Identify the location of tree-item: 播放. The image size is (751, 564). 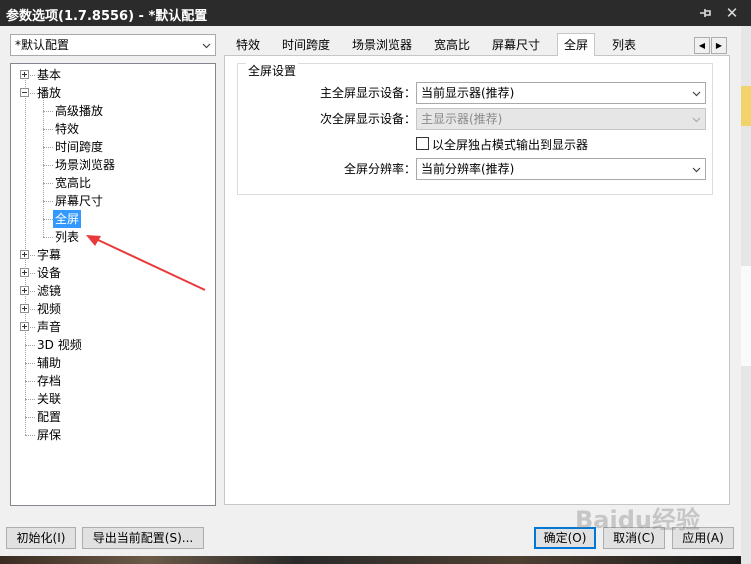
(49, 93).